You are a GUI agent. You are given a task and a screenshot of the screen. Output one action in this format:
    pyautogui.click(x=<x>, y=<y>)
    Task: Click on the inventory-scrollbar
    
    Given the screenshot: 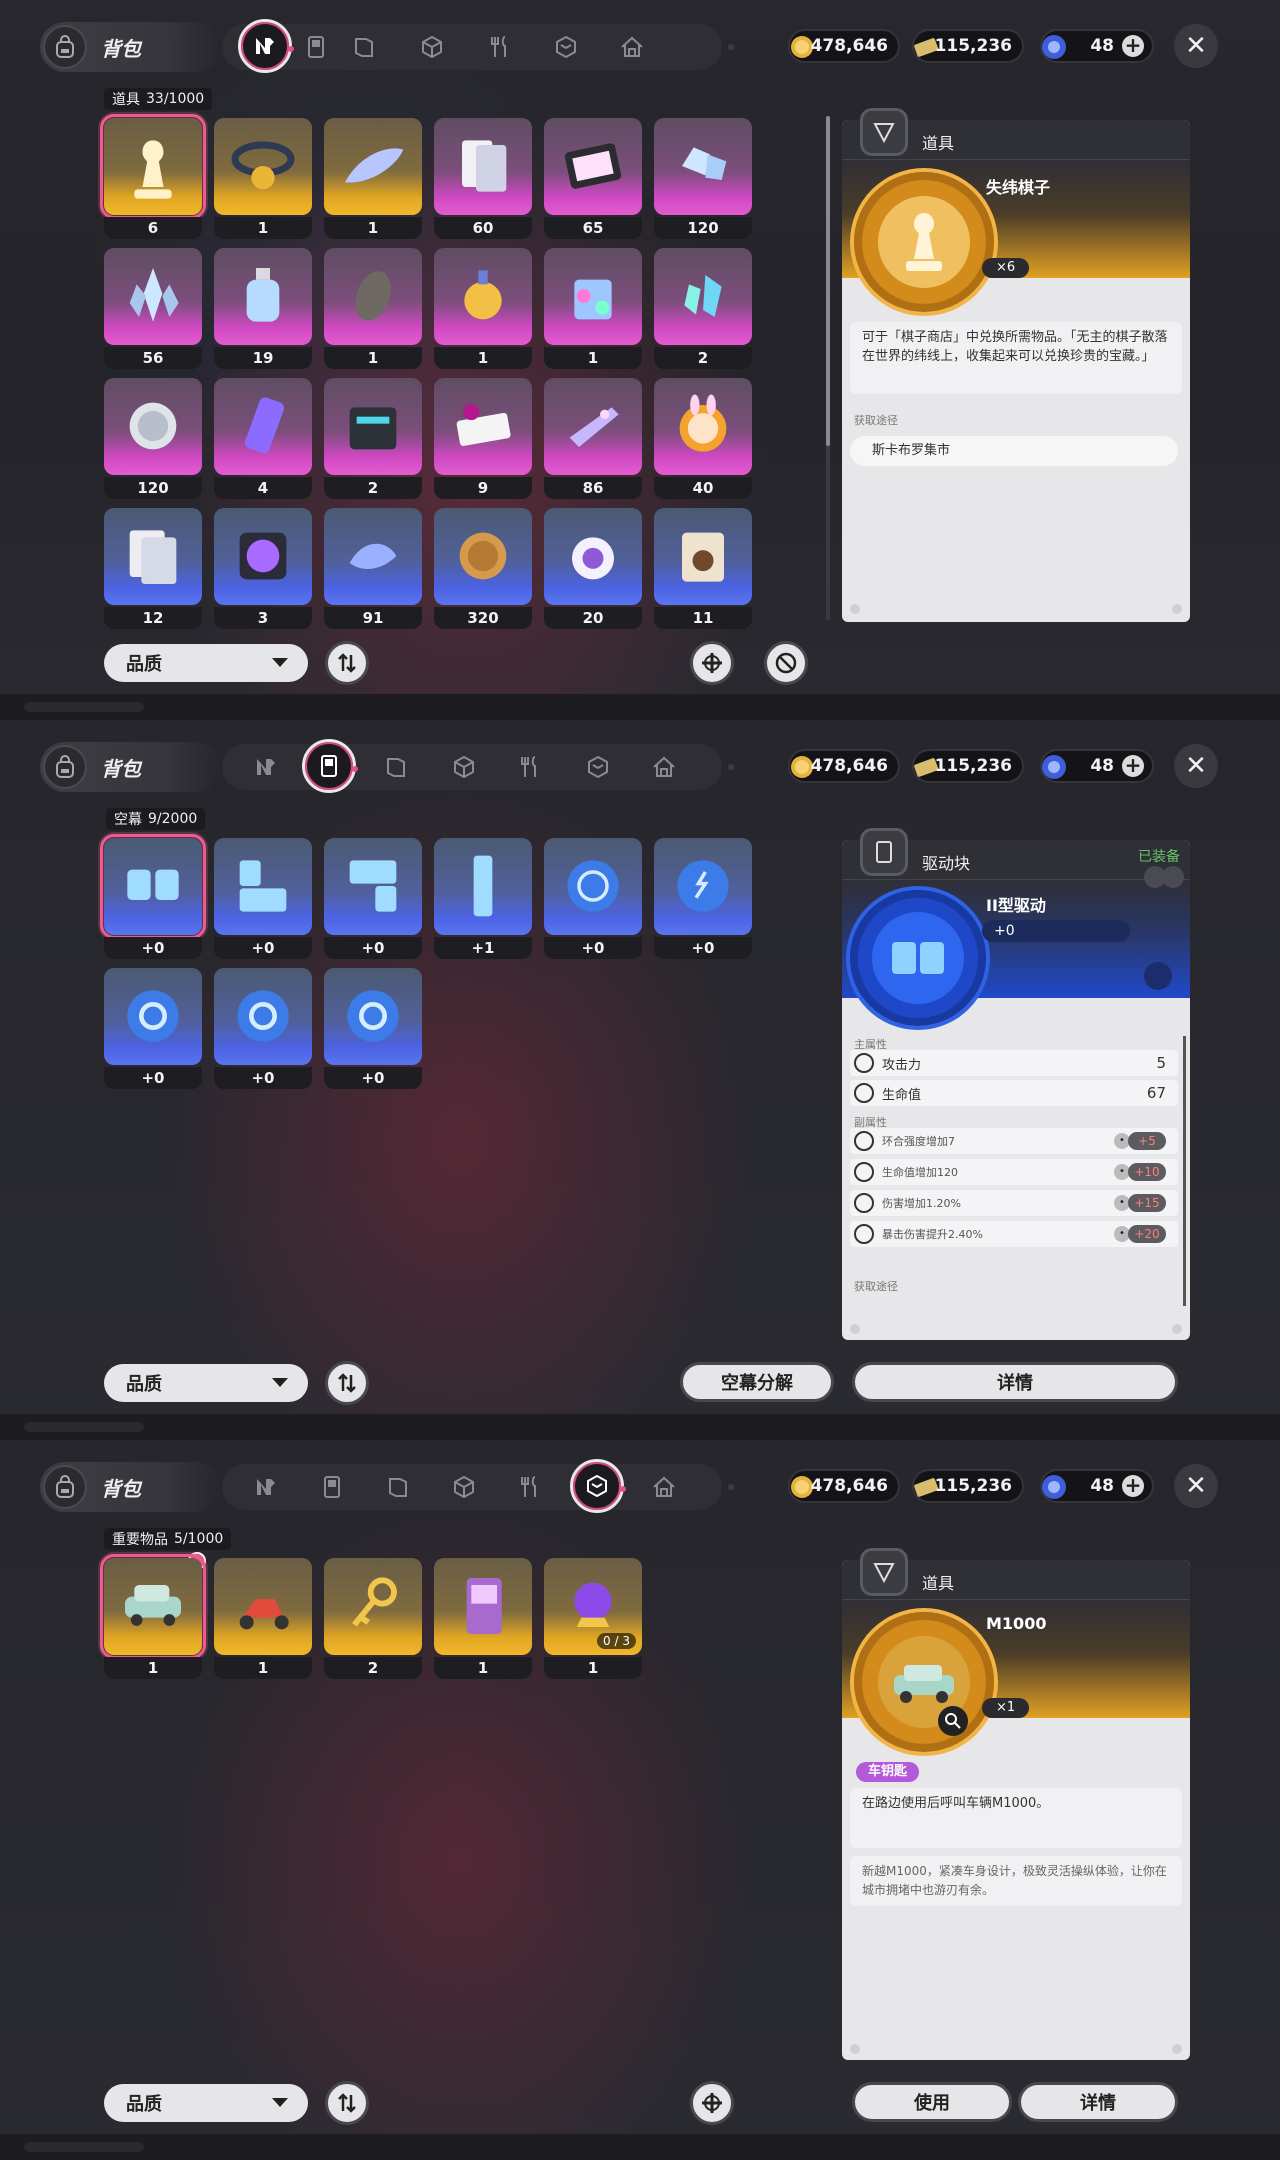 What is the action you would take?
    pyautogui.click(x=828, y=368)
    